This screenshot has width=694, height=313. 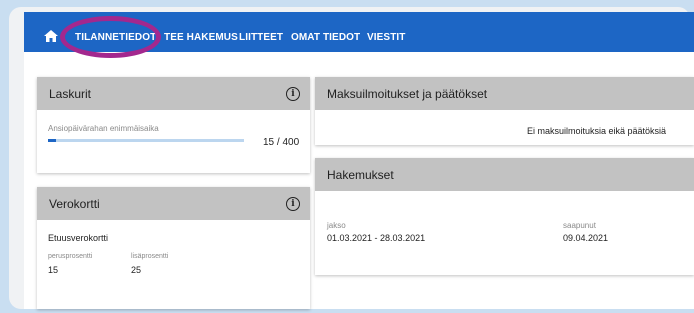 What do you see at coordinates (52, 140) in the screenshot?
I see `progress-fill` at bounding box center [52, 140].